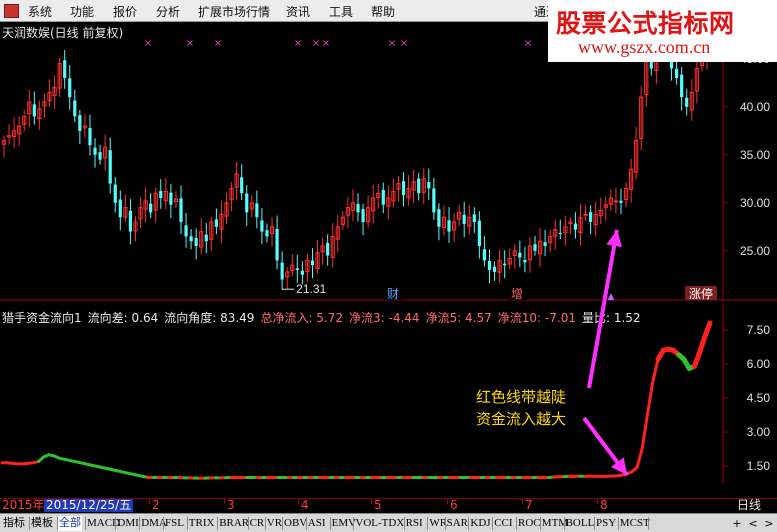 The width and height of the screenshot is (777, 532). What do you see at coordinates (480, 523) in the screenshot?
I see `tab-kdj: KDJ` at bounding box center [480, 523].